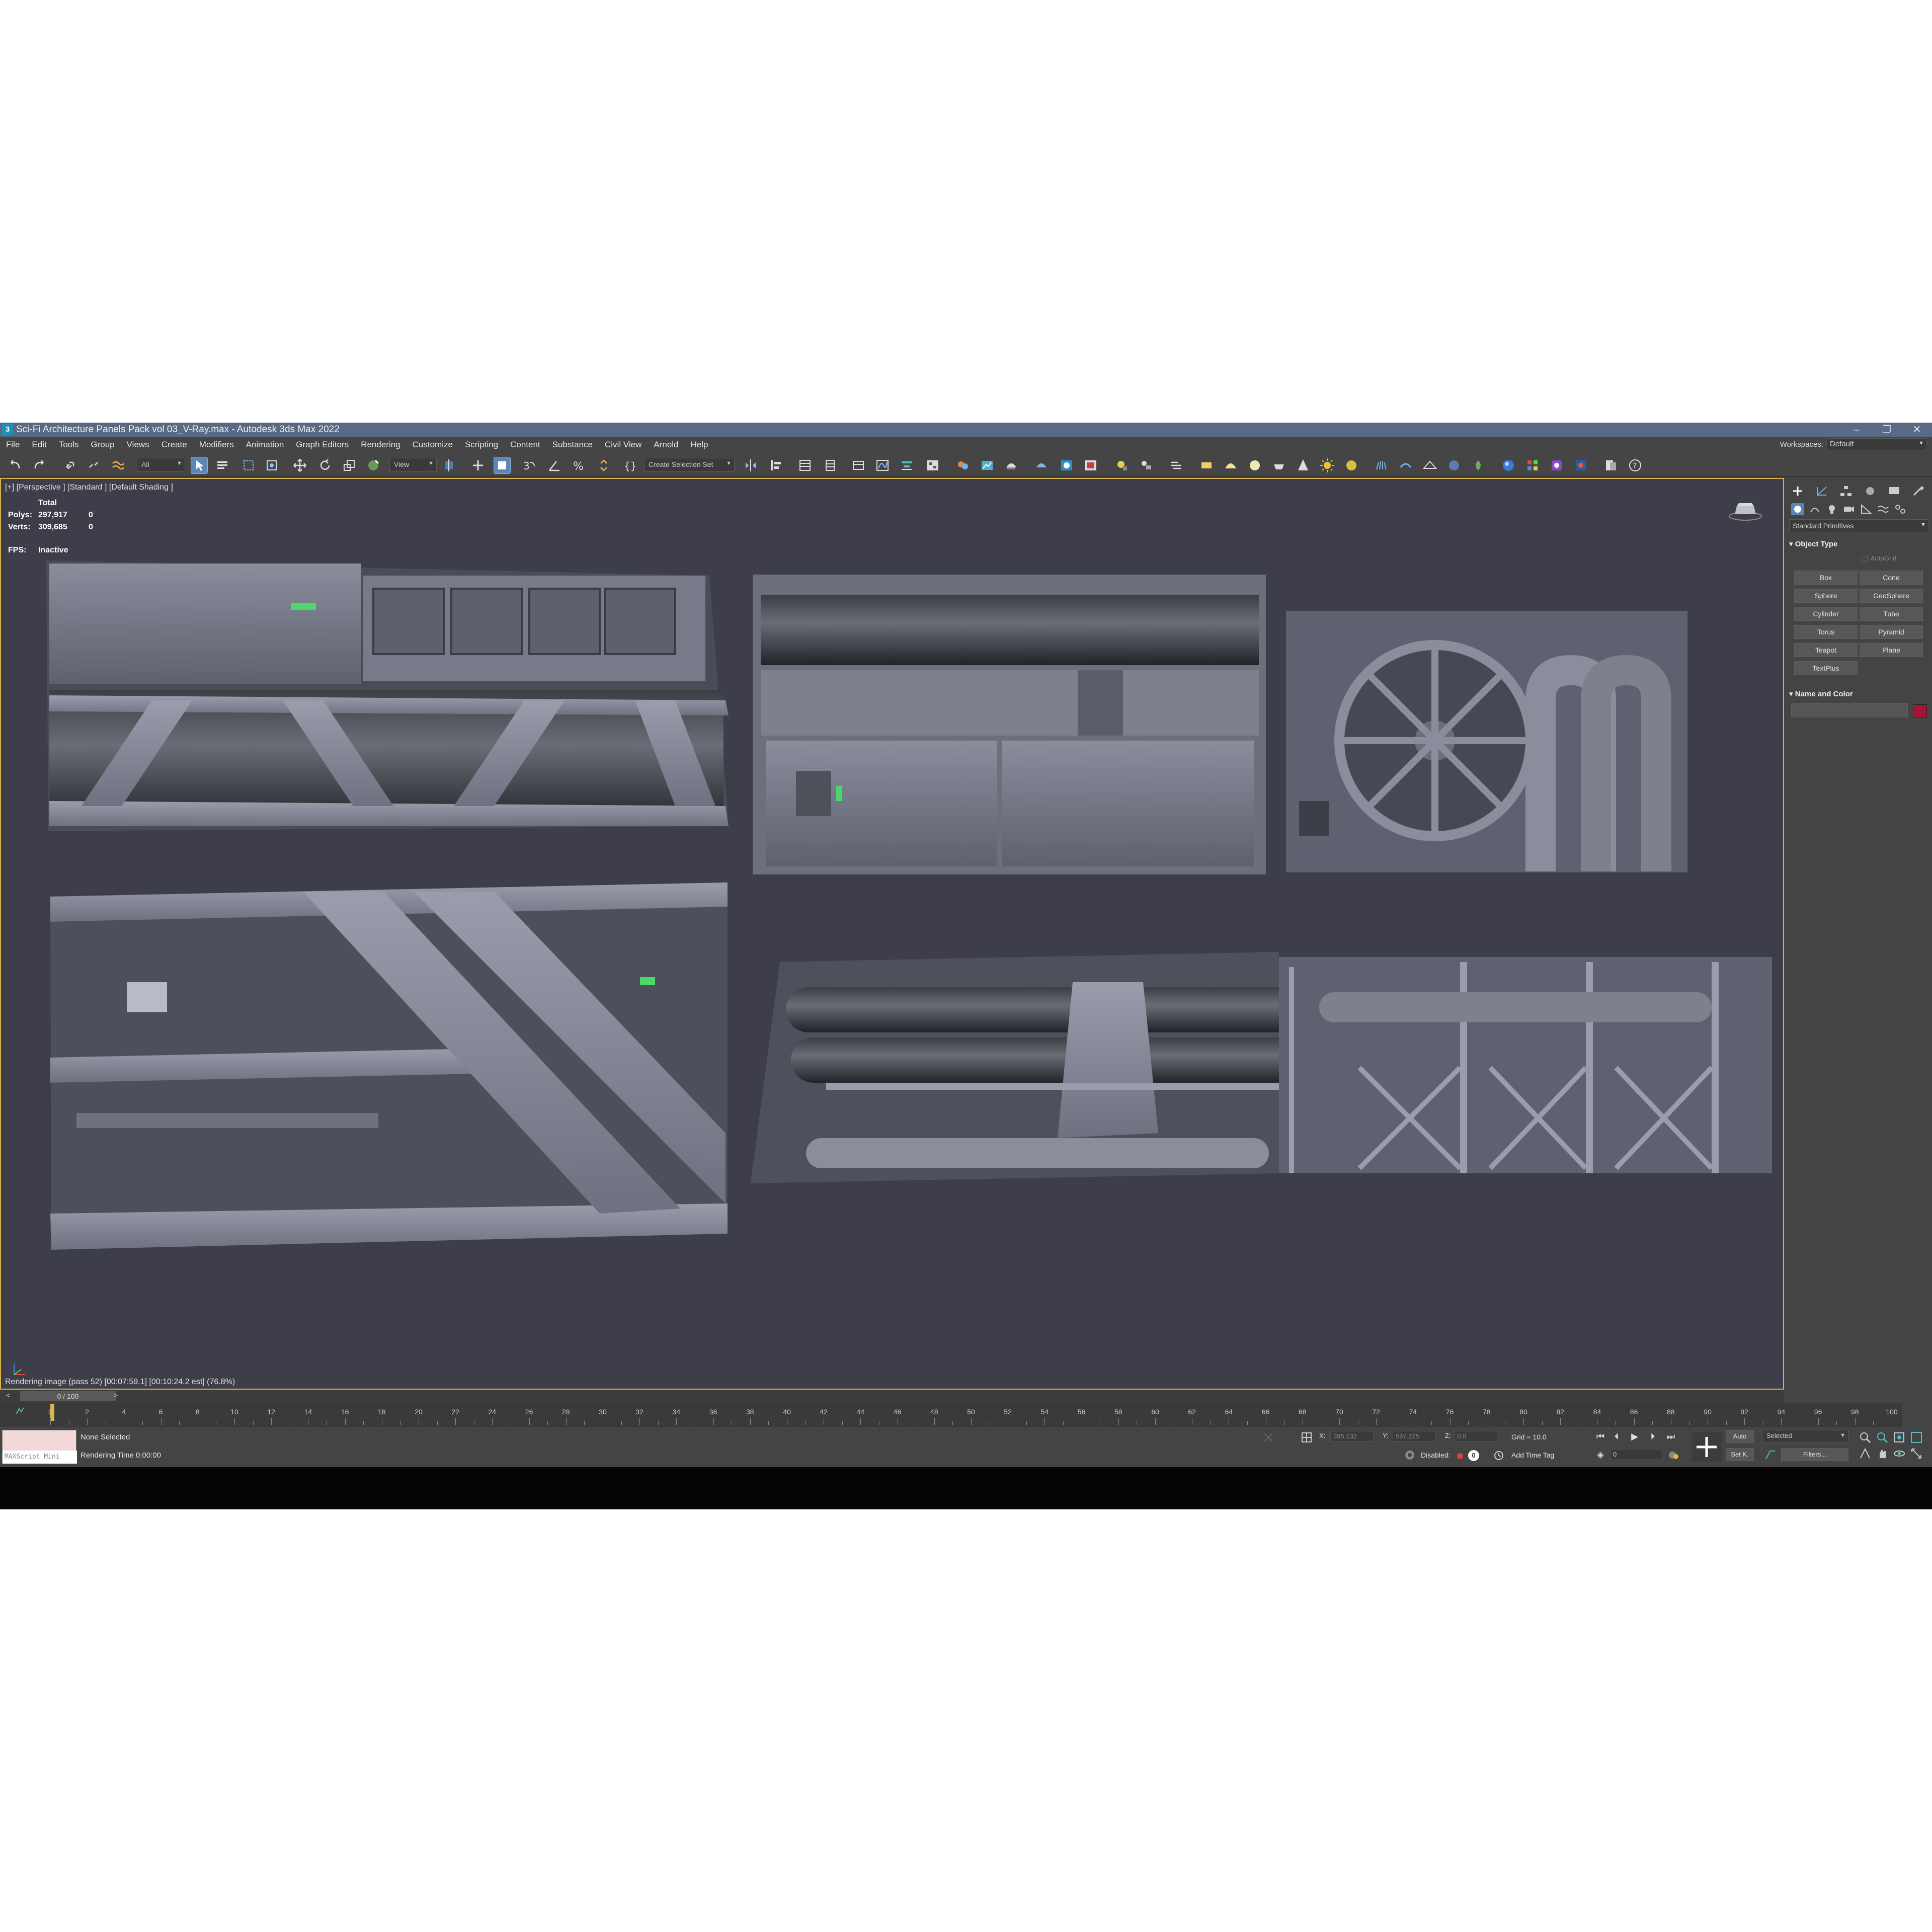 The image size is (1932, 1932). I want to click on menu-group: Group, so click(103, 445).